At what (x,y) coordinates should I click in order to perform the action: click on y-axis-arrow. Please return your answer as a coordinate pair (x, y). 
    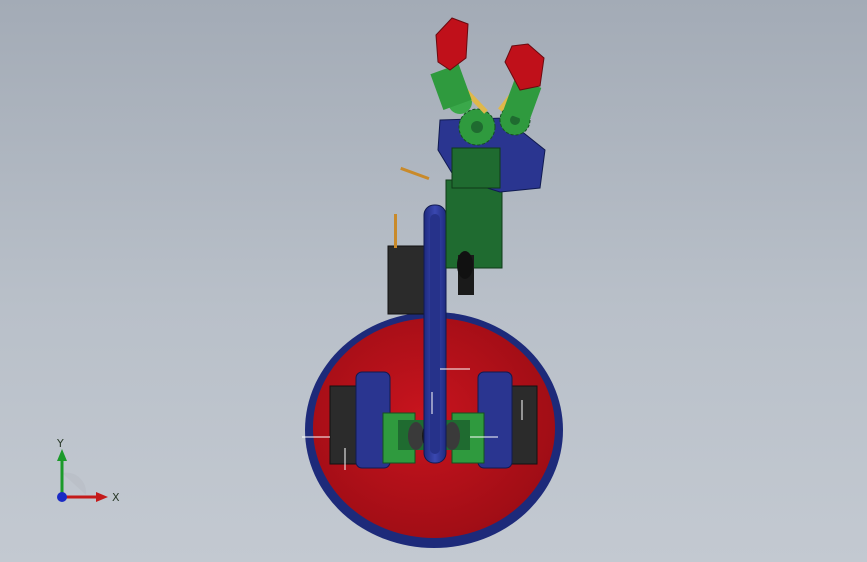
    Looking at the image, I should click on (62, 455).